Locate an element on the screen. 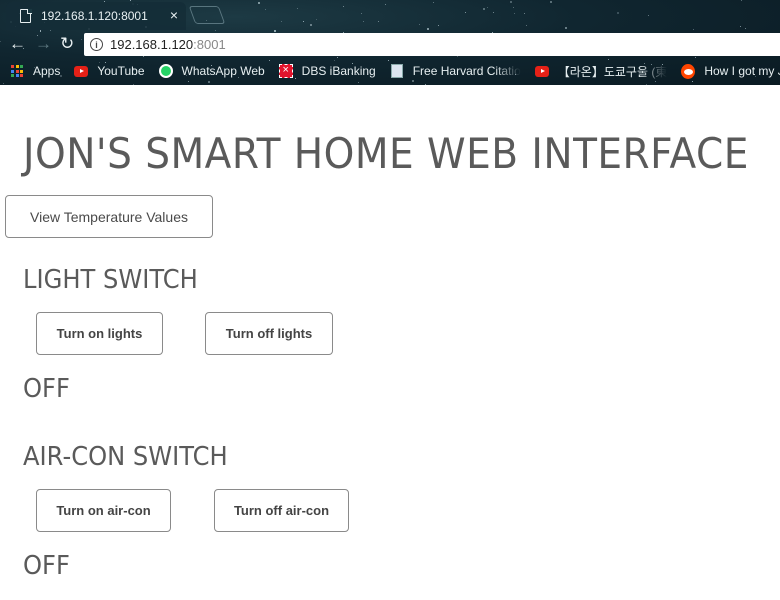  reload-icon: ↻ is located at coordinates (67, 44).